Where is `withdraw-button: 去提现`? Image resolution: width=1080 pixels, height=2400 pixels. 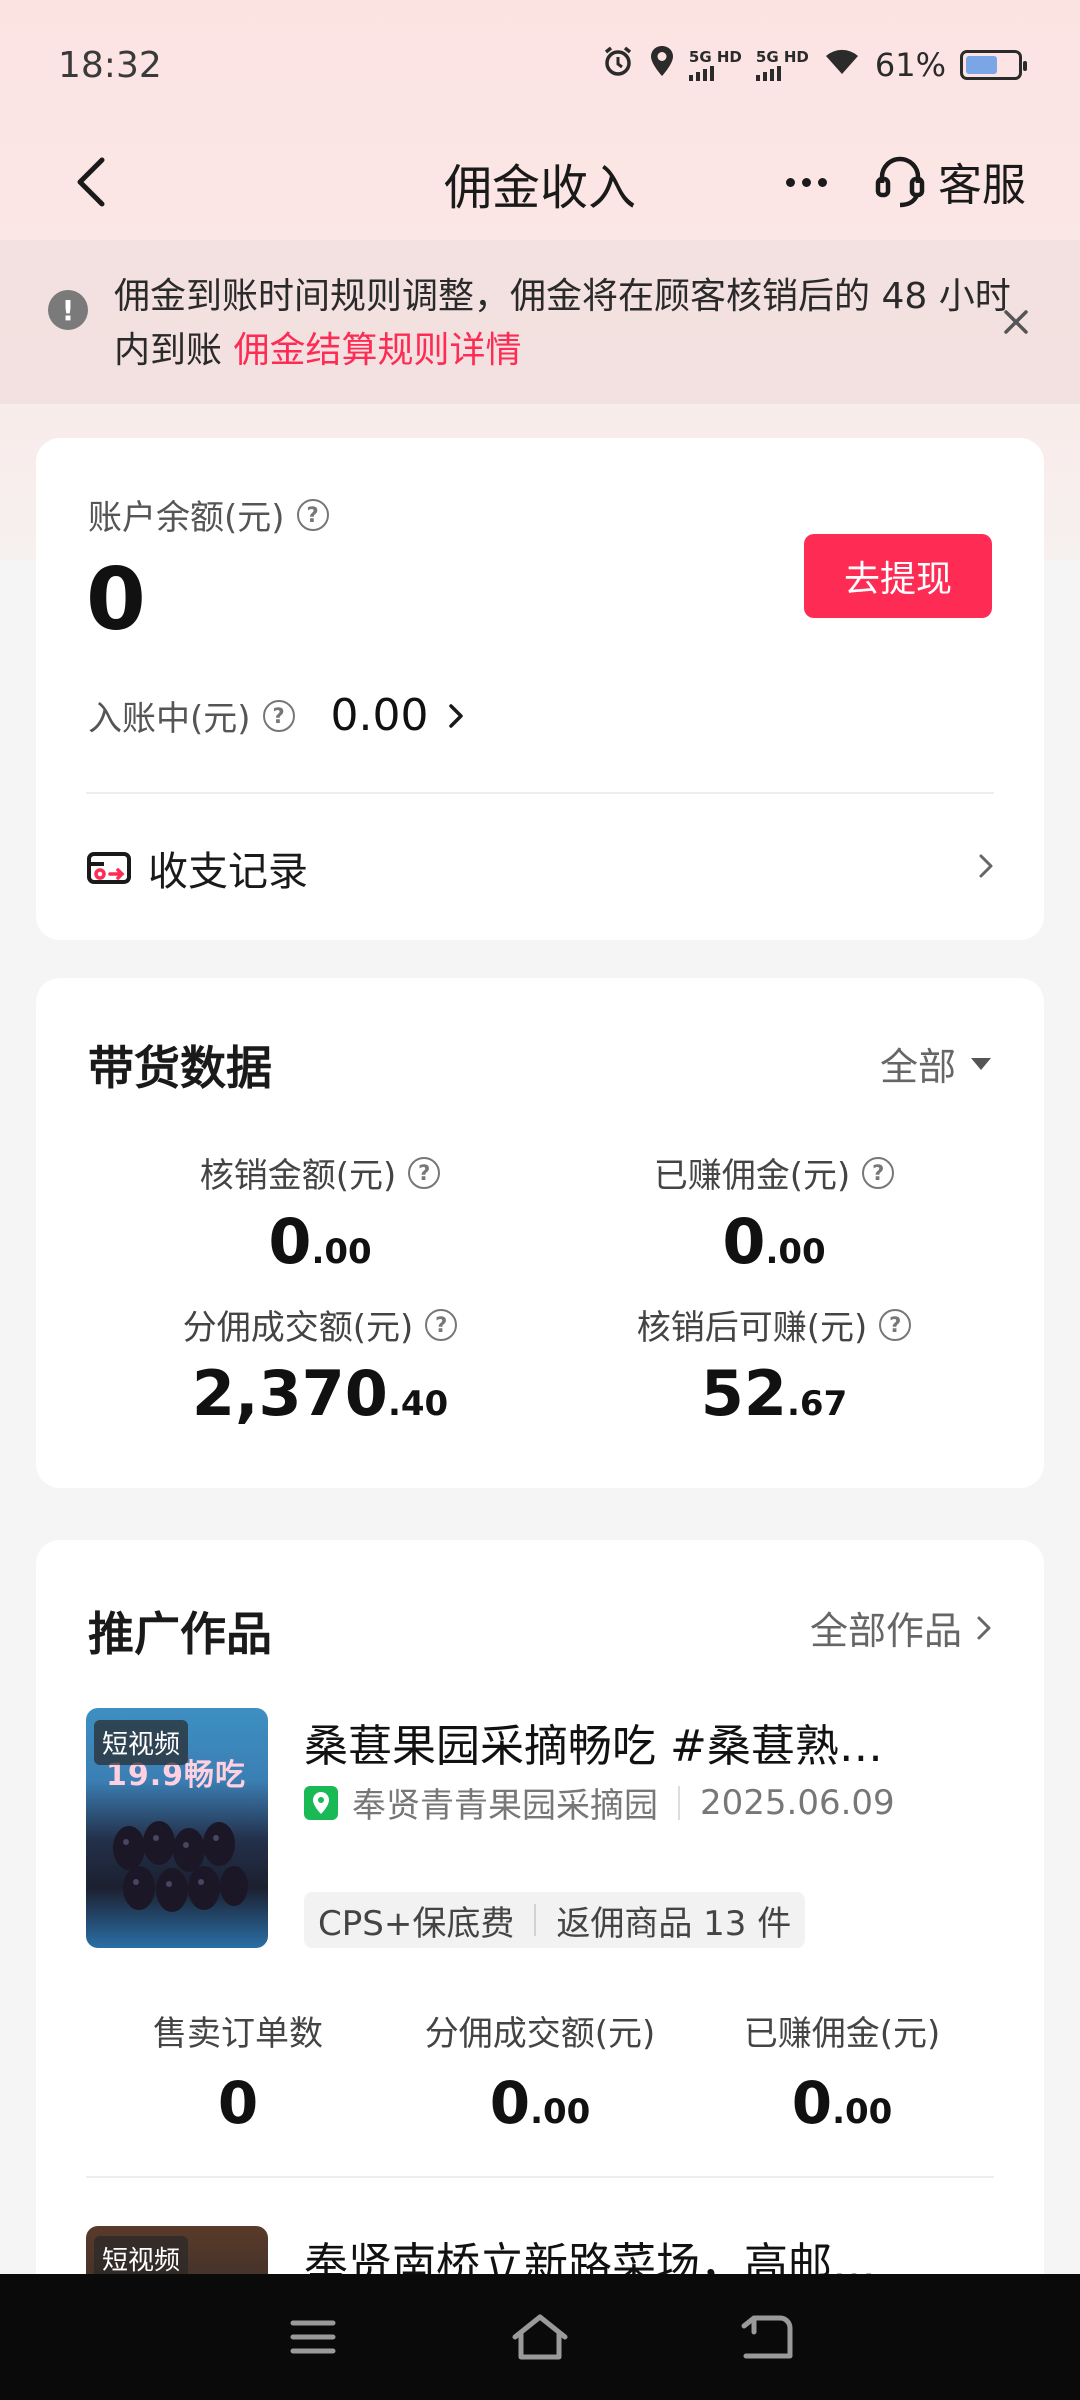 withdraw-button: 去提现 is located at coordinates (898, 576).